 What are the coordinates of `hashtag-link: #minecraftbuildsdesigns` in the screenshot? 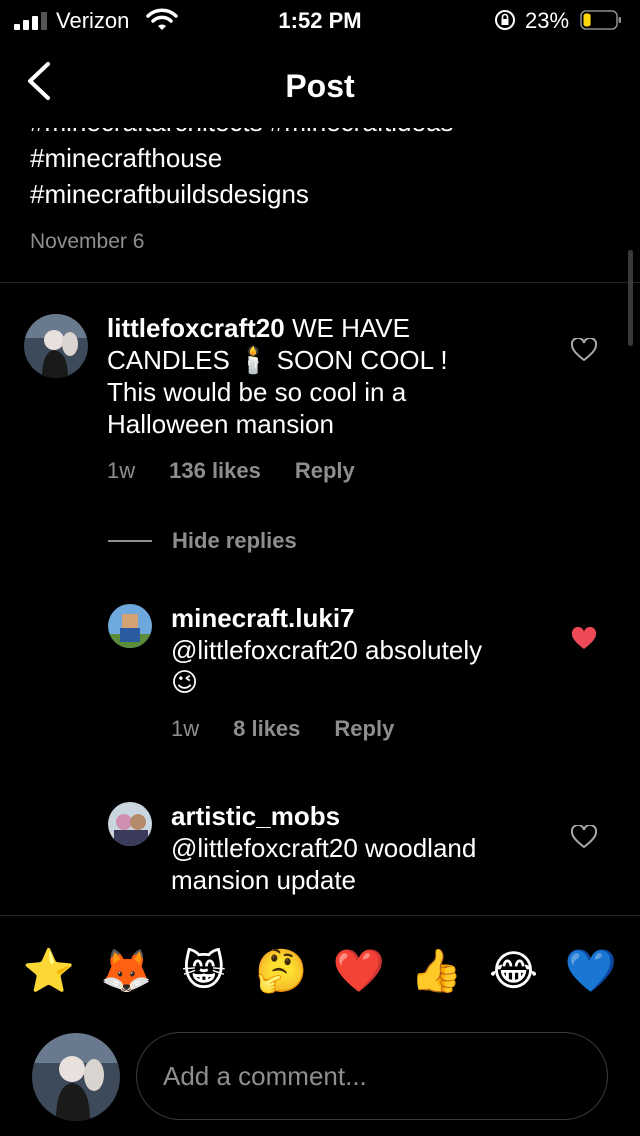 It's located at (320, 194).